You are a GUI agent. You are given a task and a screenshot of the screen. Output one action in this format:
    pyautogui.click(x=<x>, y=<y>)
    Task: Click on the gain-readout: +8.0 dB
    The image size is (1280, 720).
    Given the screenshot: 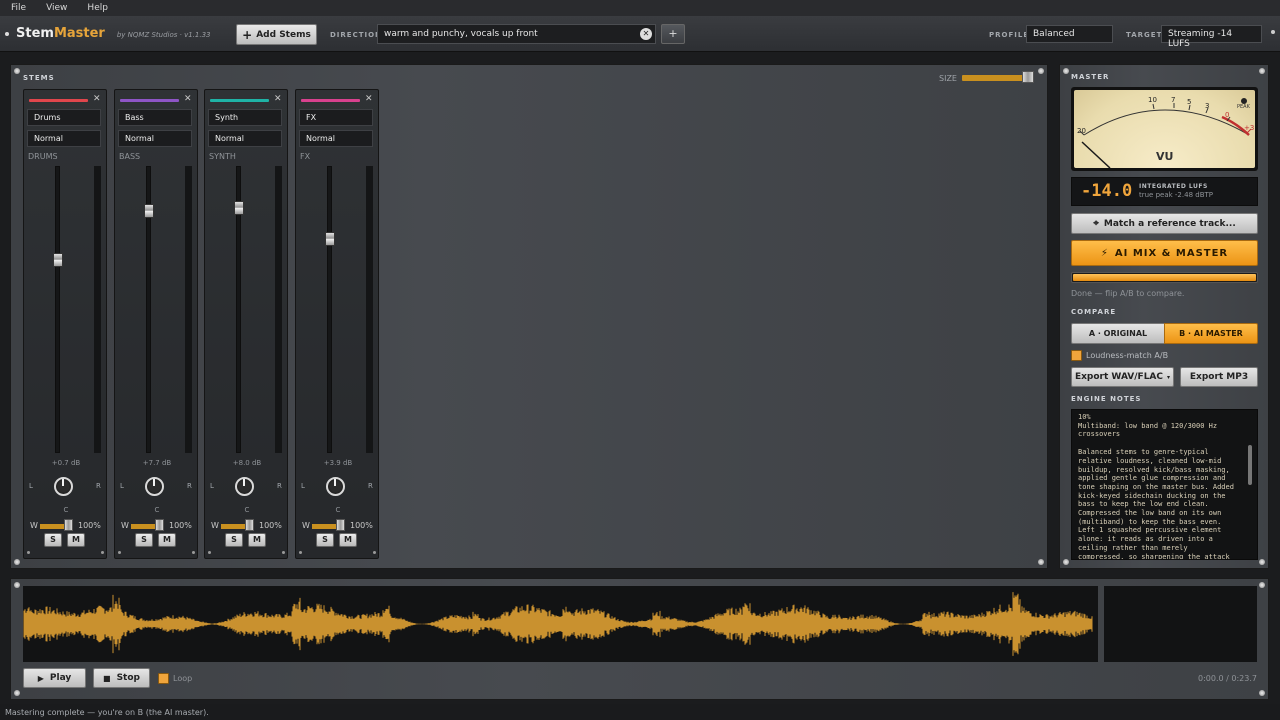 What is the action you would take?
    pyautogui.click(x=247, y=463)
    